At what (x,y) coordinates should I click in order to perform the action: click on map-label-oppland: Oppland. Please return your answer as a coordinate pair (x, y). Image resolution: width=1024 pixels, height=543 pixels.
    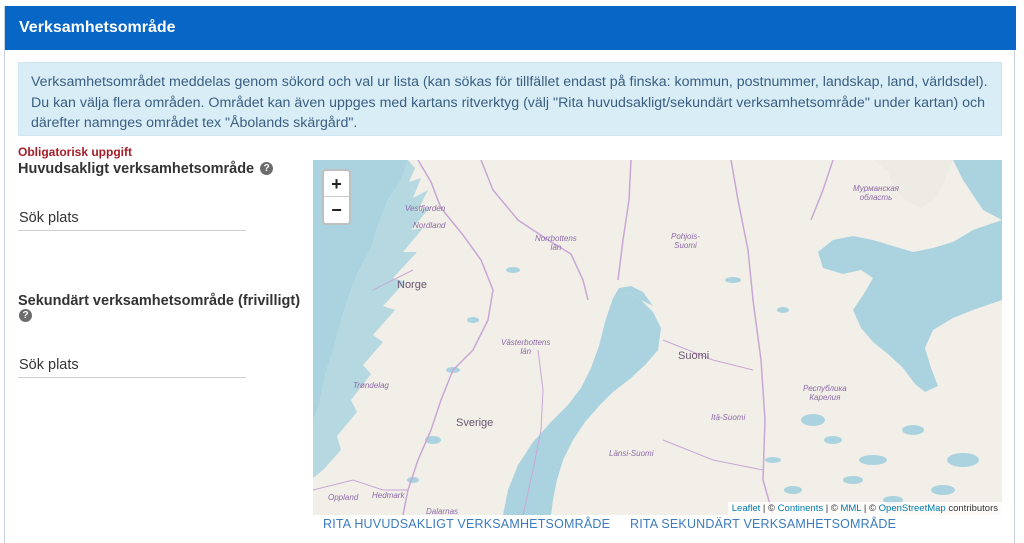
    Looking at the image, I should click on (343, 497).